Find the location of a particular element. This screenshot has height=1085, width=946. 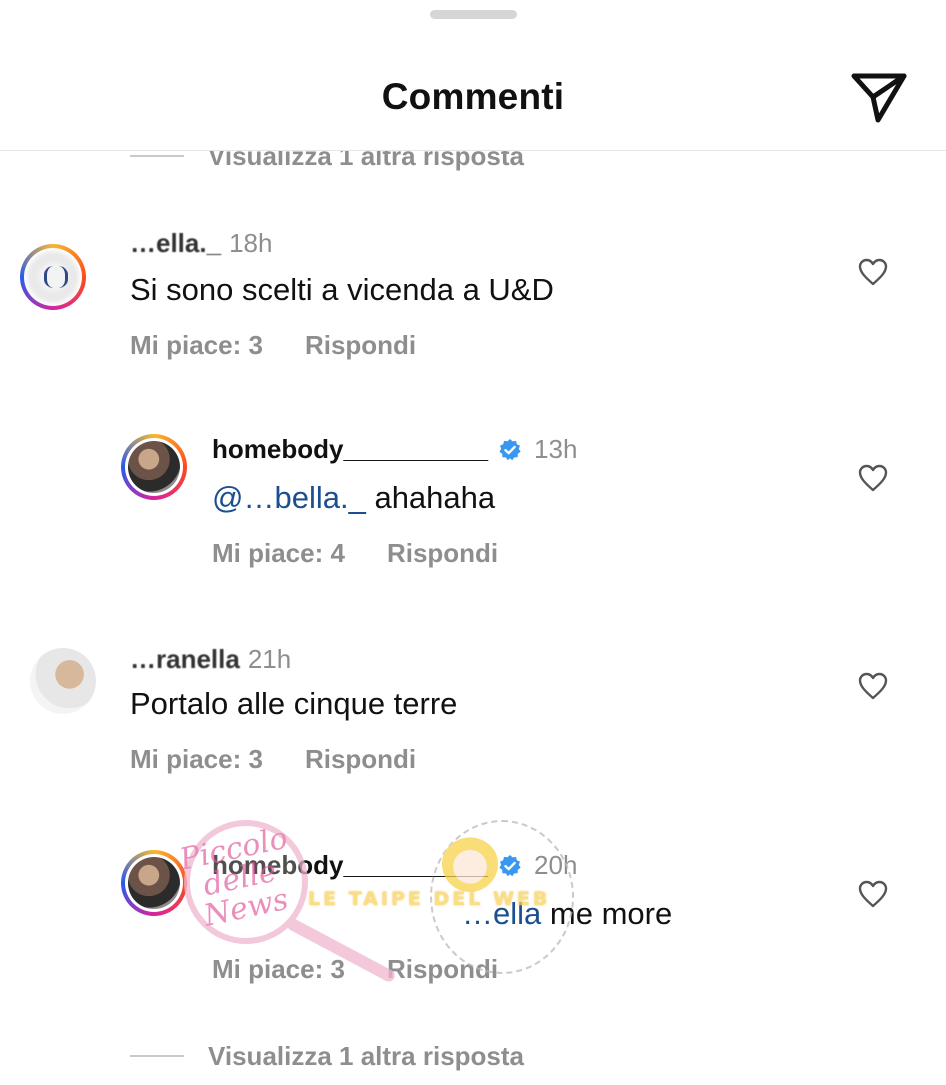

comment-username: …ranella is located at coordinates (185, 659).